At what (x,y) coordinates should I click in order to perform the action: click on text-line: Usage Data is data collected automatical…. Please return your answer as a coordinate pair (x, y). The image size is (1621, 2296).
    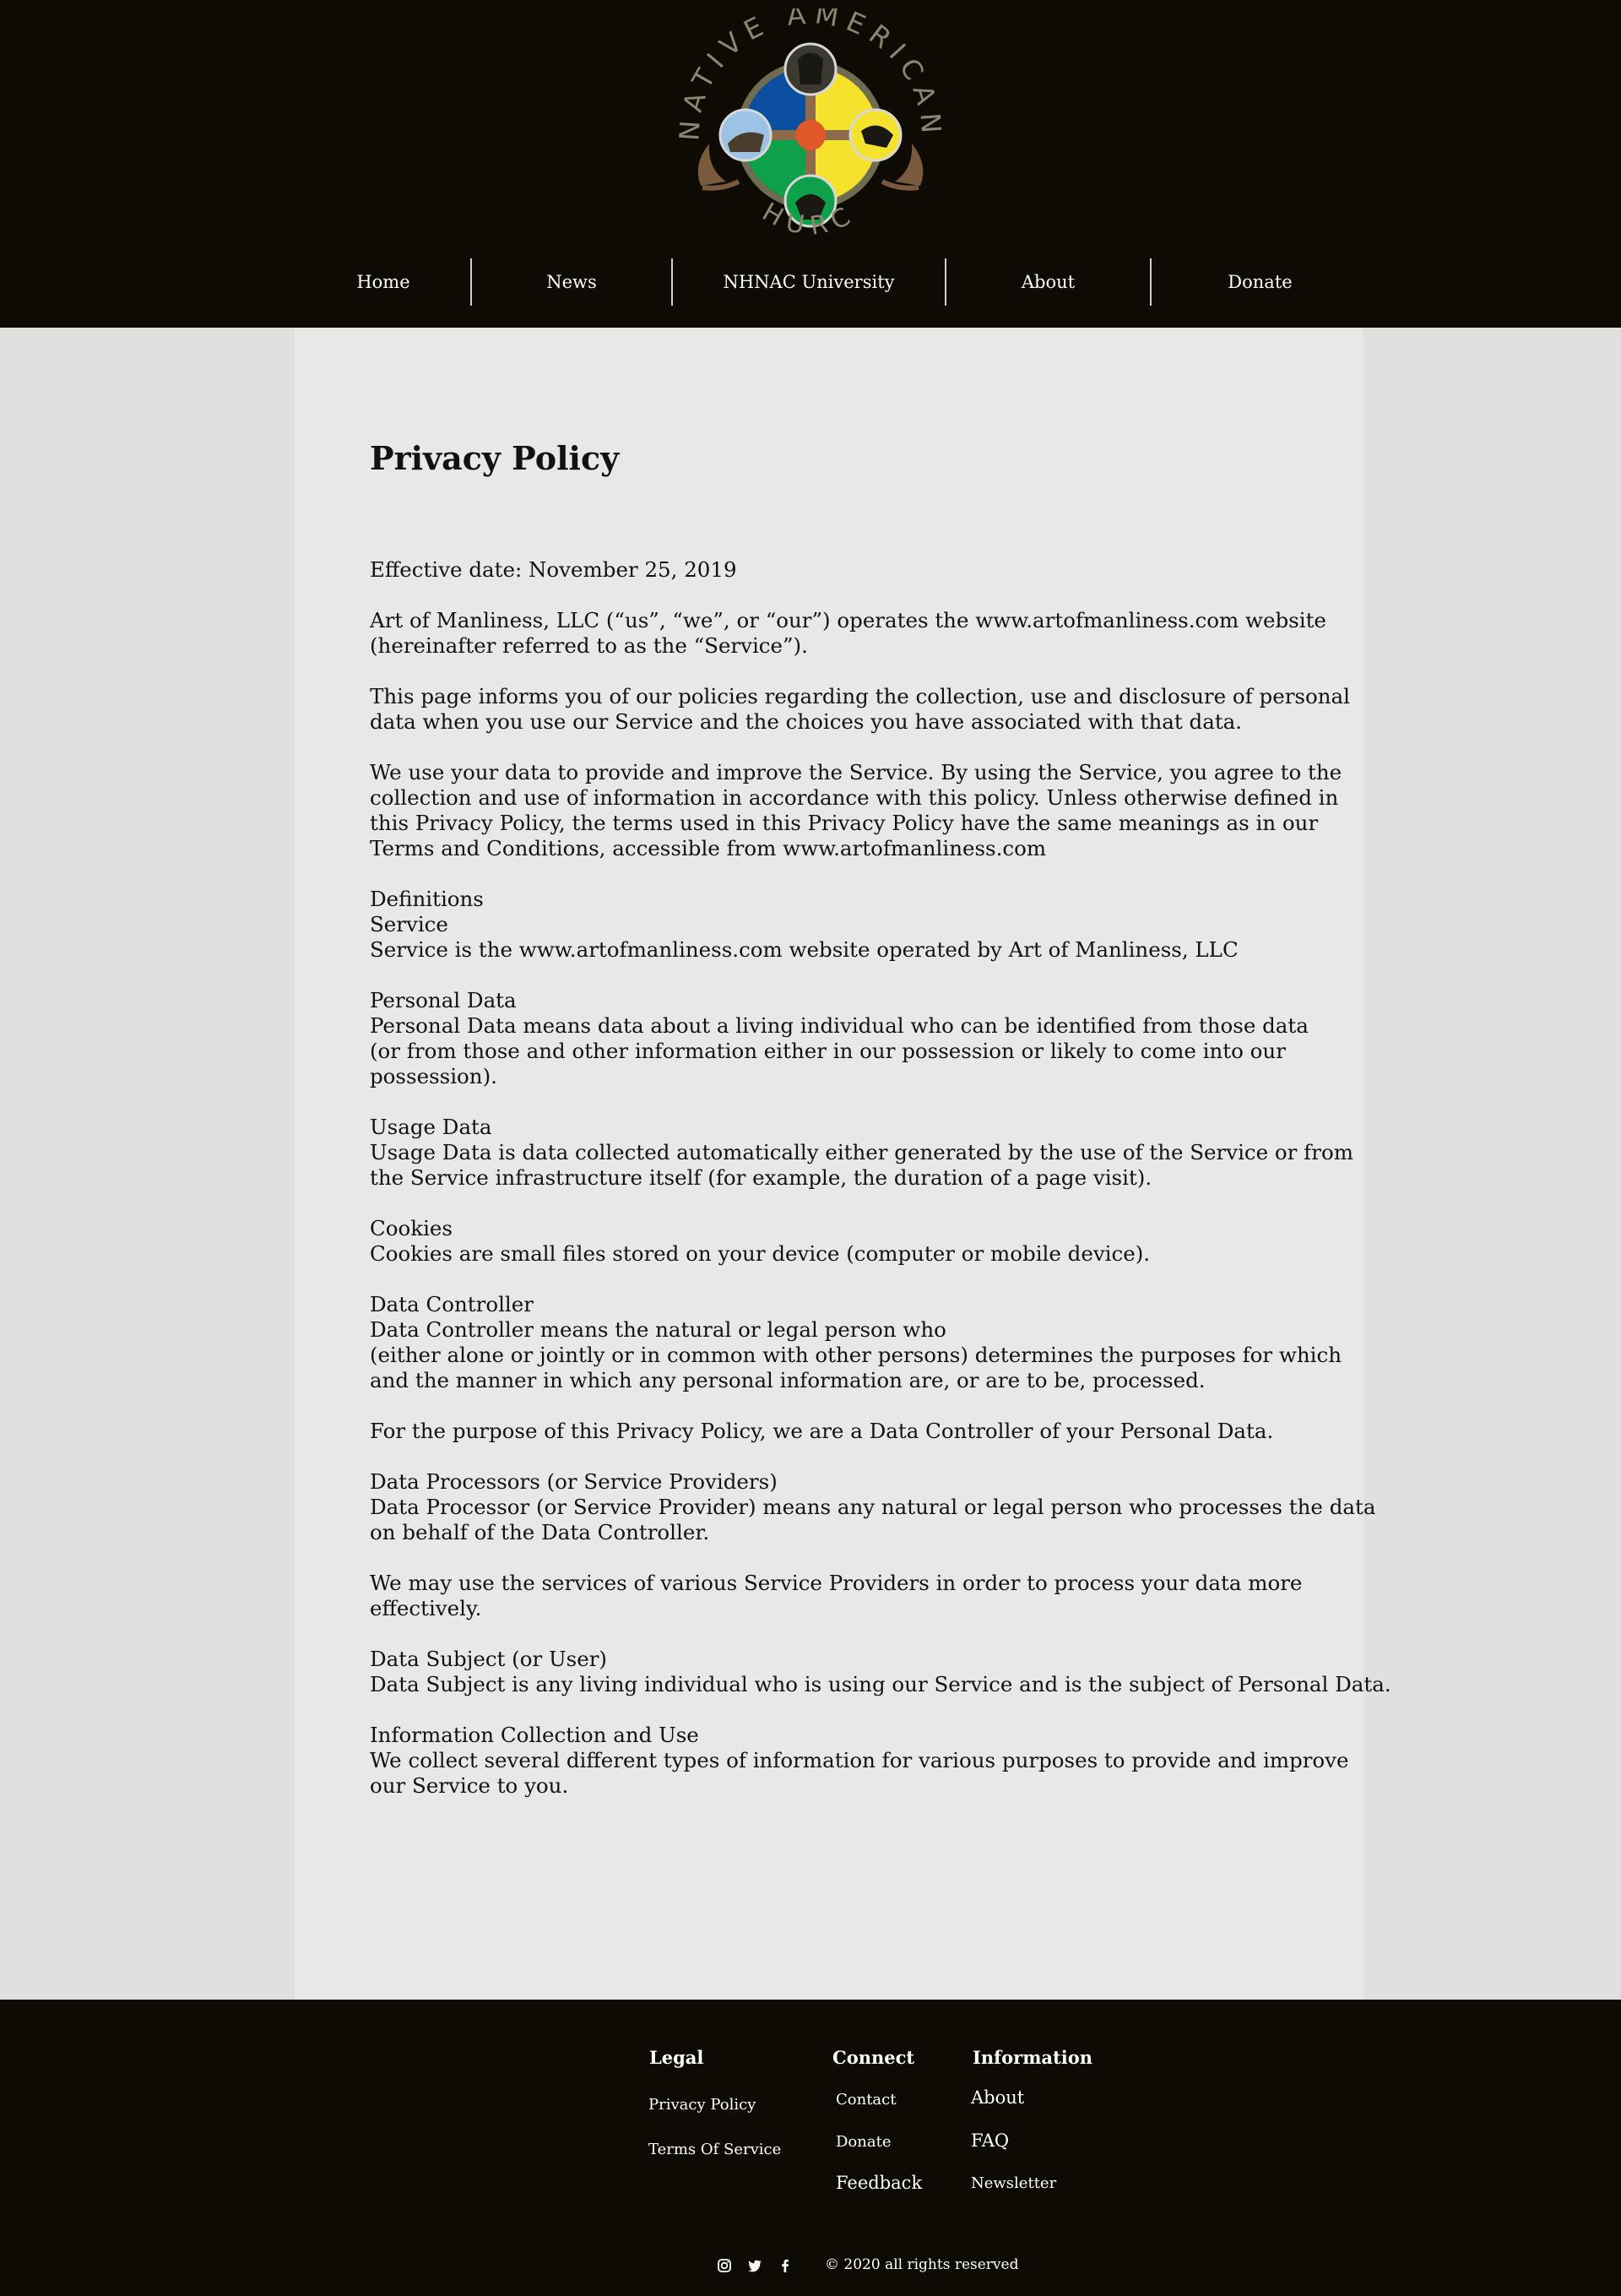
    Looking at the image, I should click on (861, 1152).